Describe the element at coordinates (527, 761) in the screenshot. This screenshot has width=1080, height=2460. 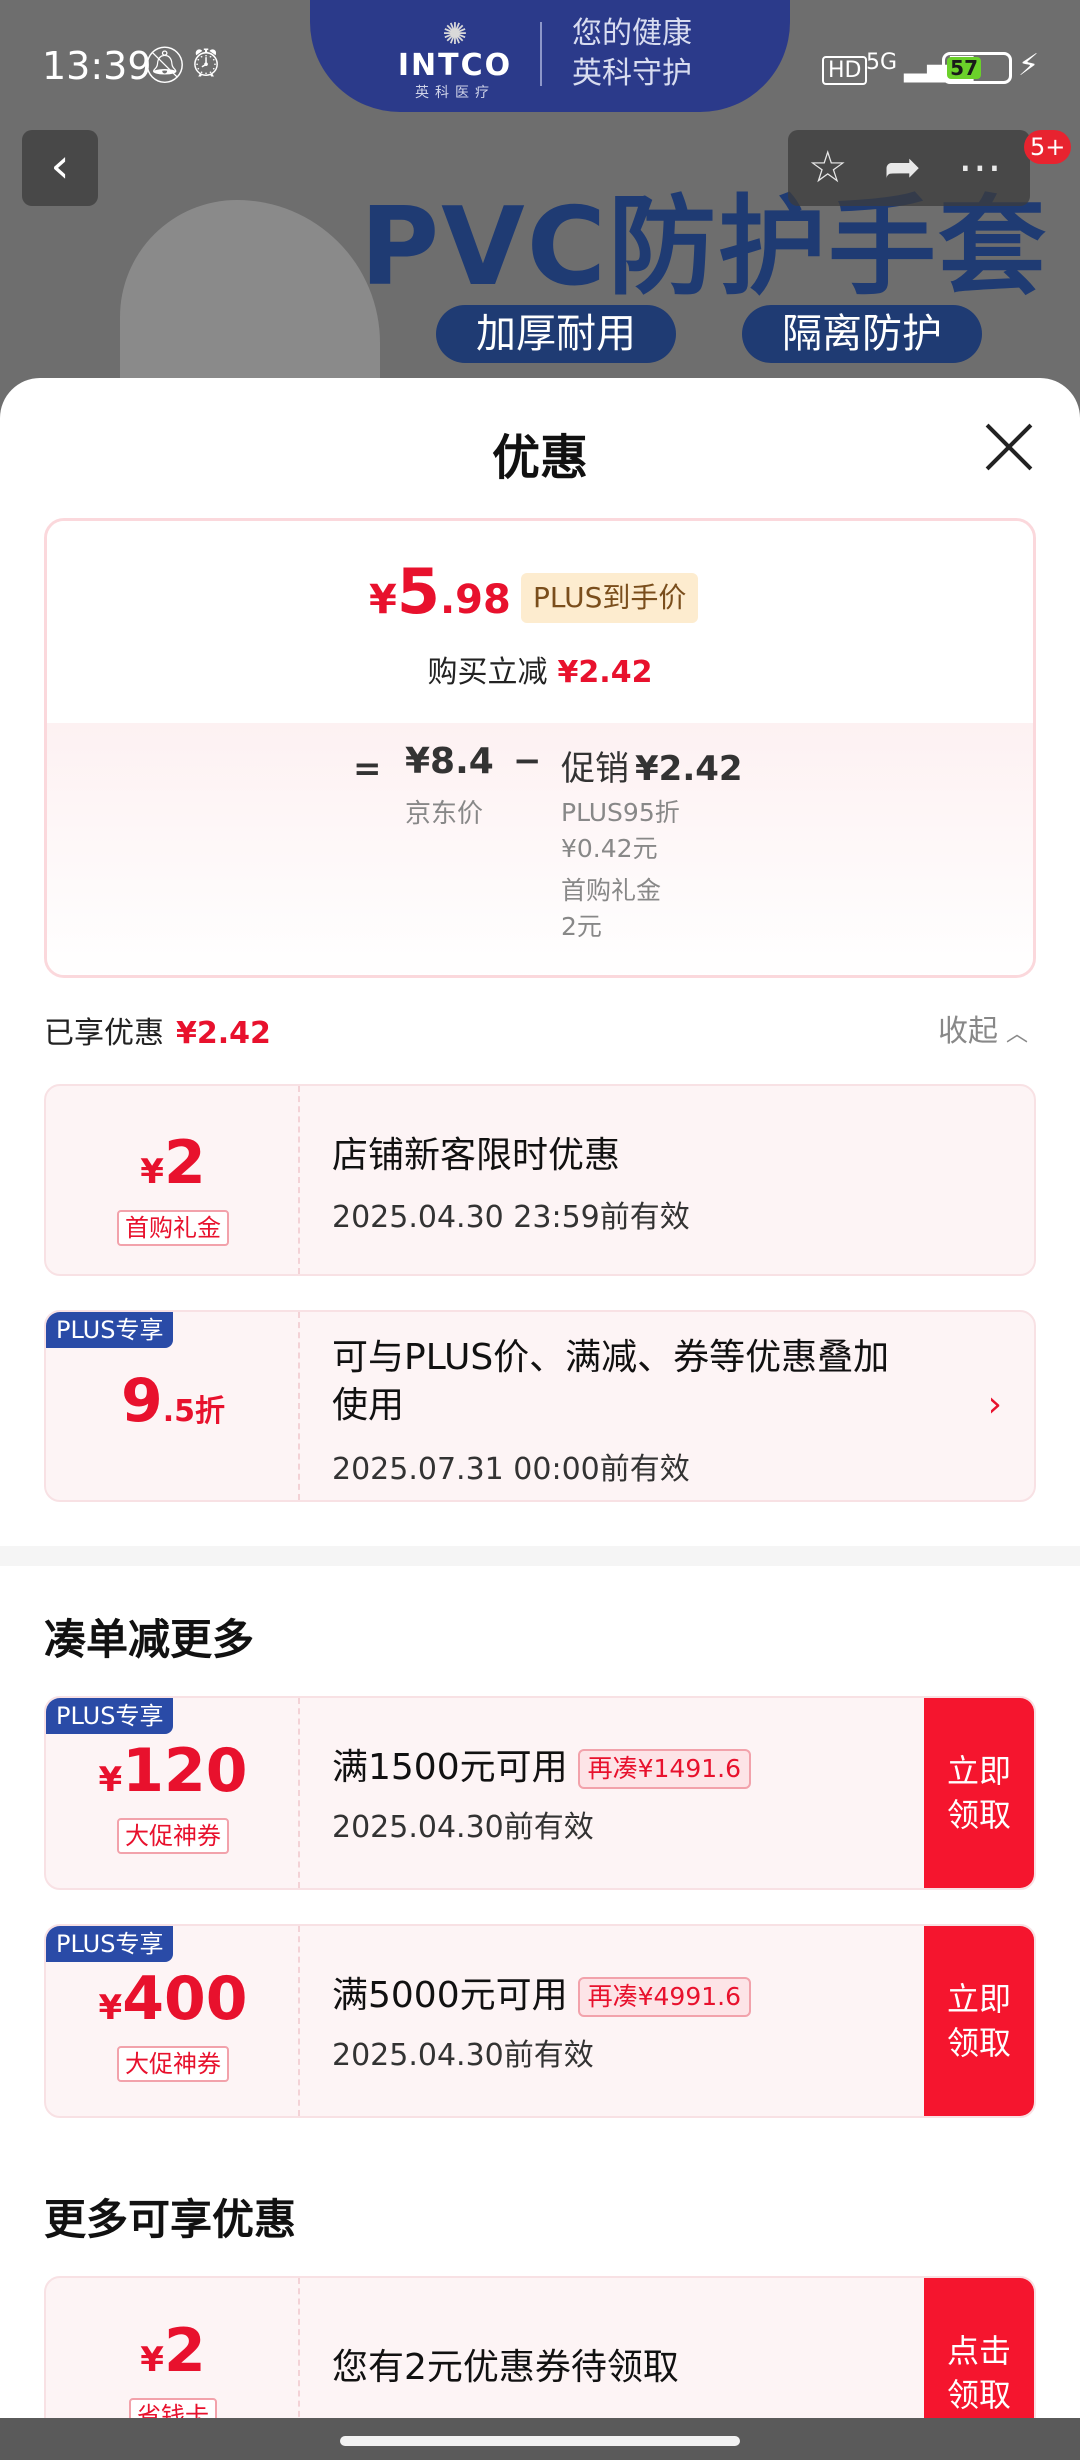
I see `minus-sign: −` at that location.